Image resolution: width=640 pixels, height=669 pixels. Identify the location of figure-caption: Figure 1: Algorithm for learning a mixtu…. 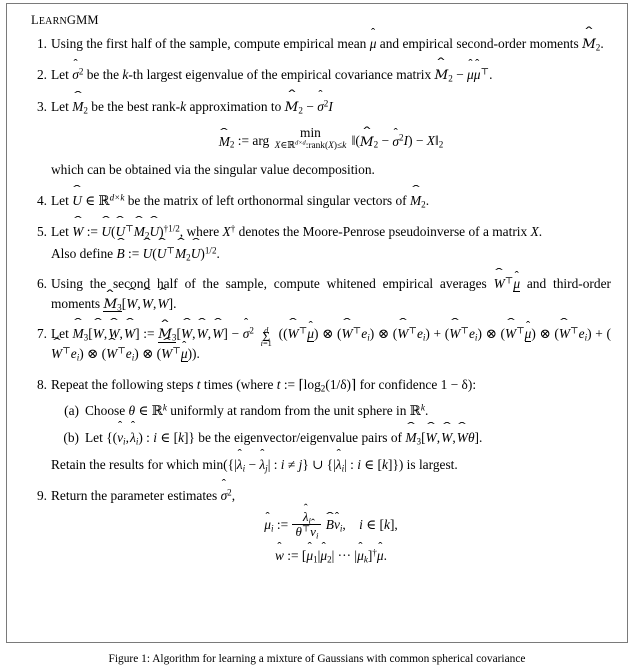
(317, 659).